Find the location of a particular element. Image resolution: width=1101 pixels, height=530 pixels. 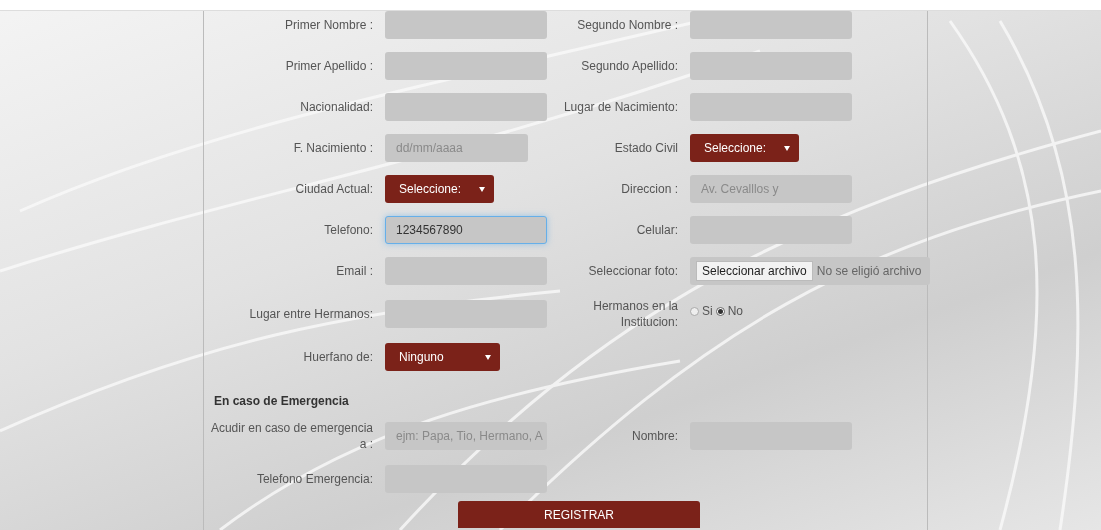

field-label: Seleccionar foto: is located at coordinates (632, 271).